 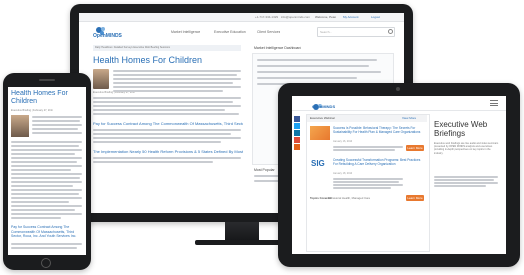 What do you see at coordinates (320, 133) in the screenshot?
I see `webcast-thumbnail` at bounding box center [320, 133].